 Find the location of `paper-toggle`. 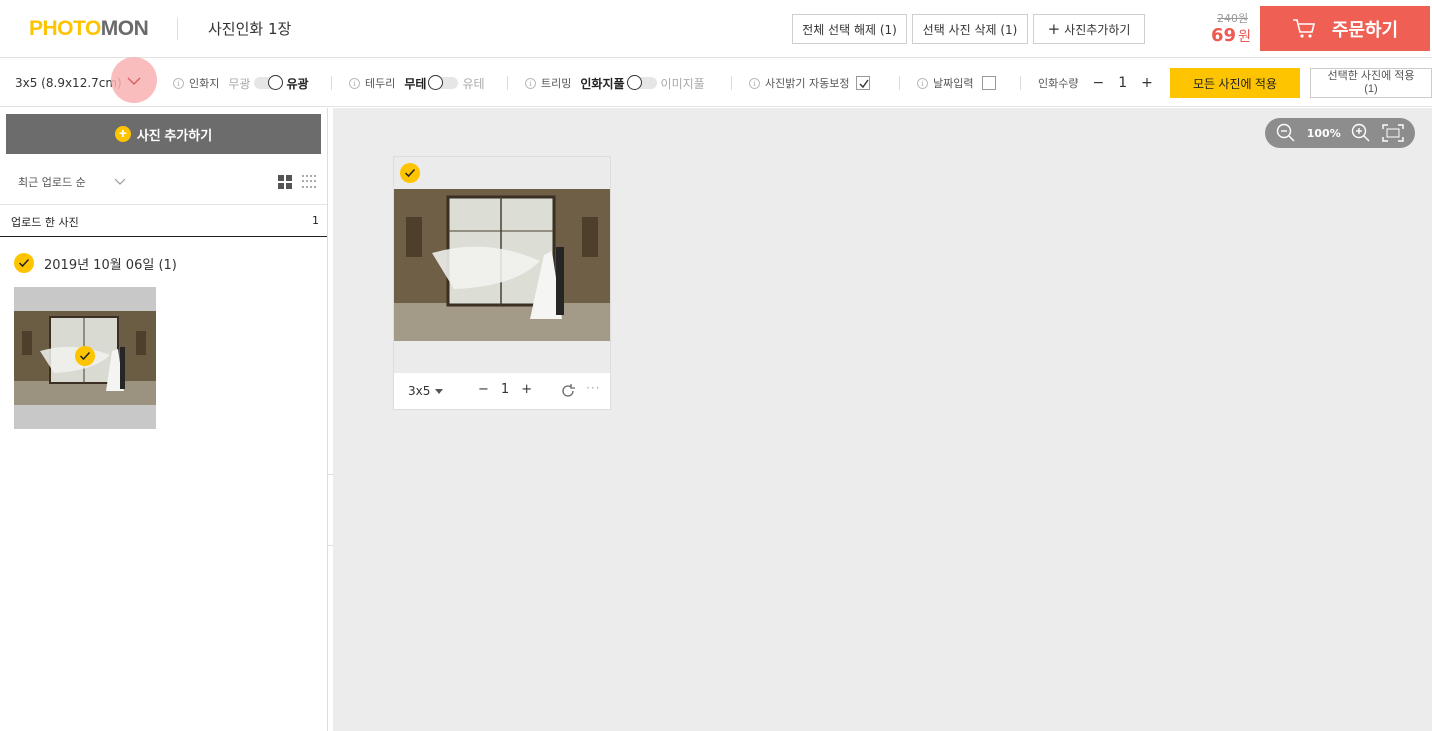

paper-toggle is located at coordinates (269, 82).